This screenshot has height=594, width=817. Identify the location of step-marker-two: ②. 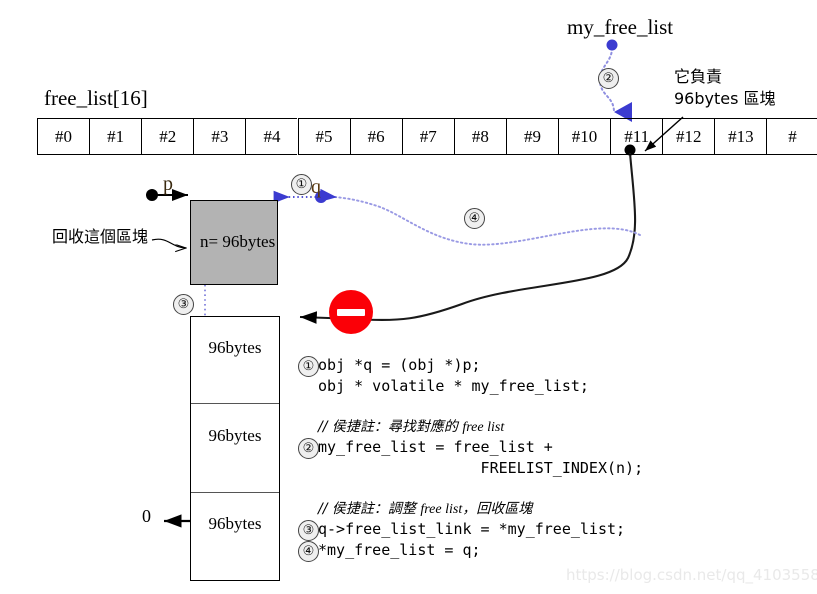
(608, 78).